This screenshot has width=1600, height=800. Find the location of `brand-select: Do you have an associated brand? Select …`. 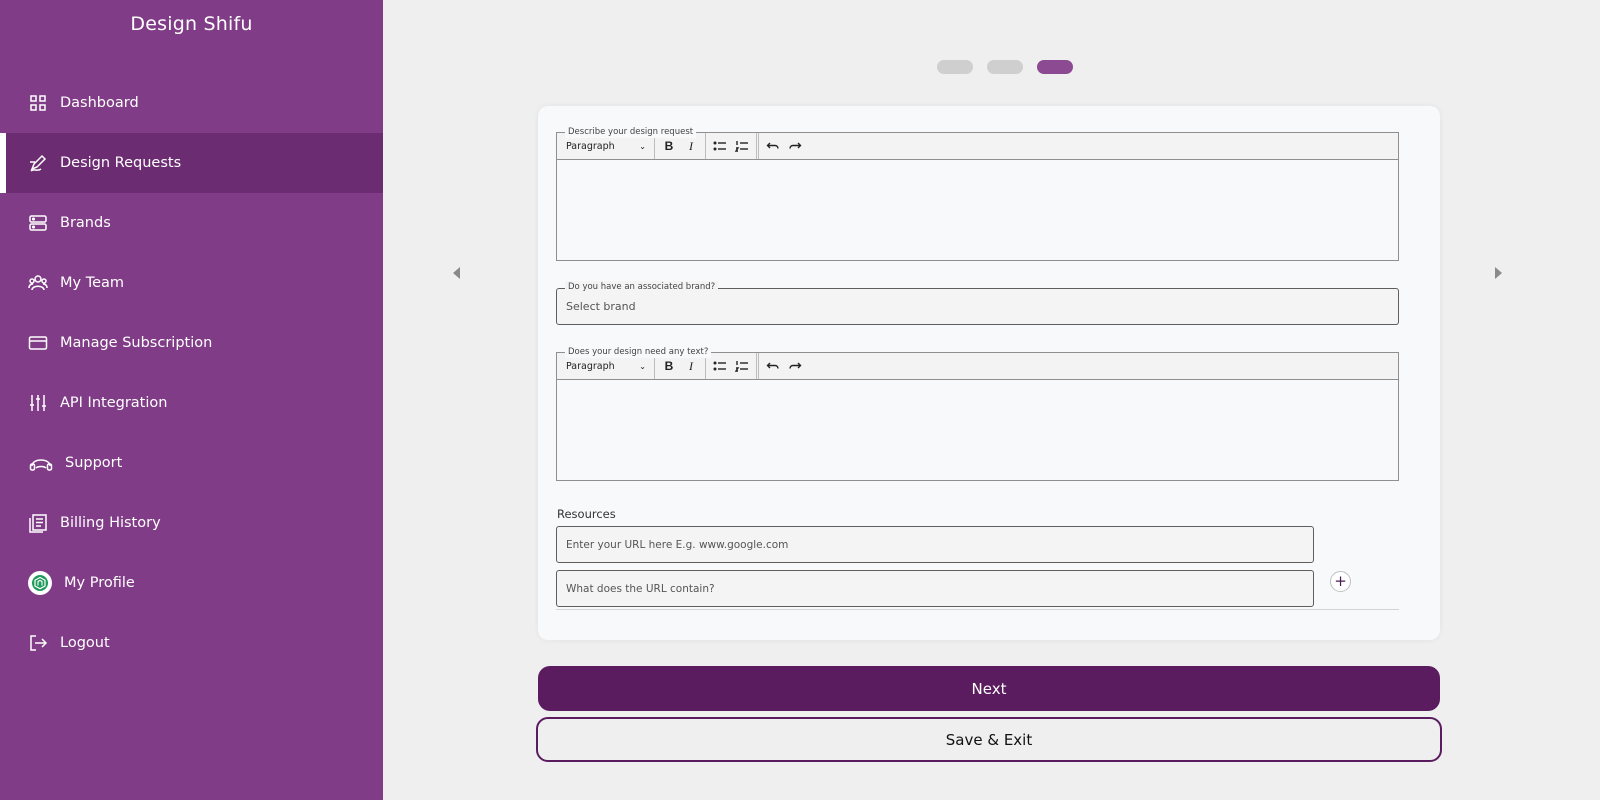

brand-select: Do you have an associated brand? Select … is located at coordinates (977, 303).